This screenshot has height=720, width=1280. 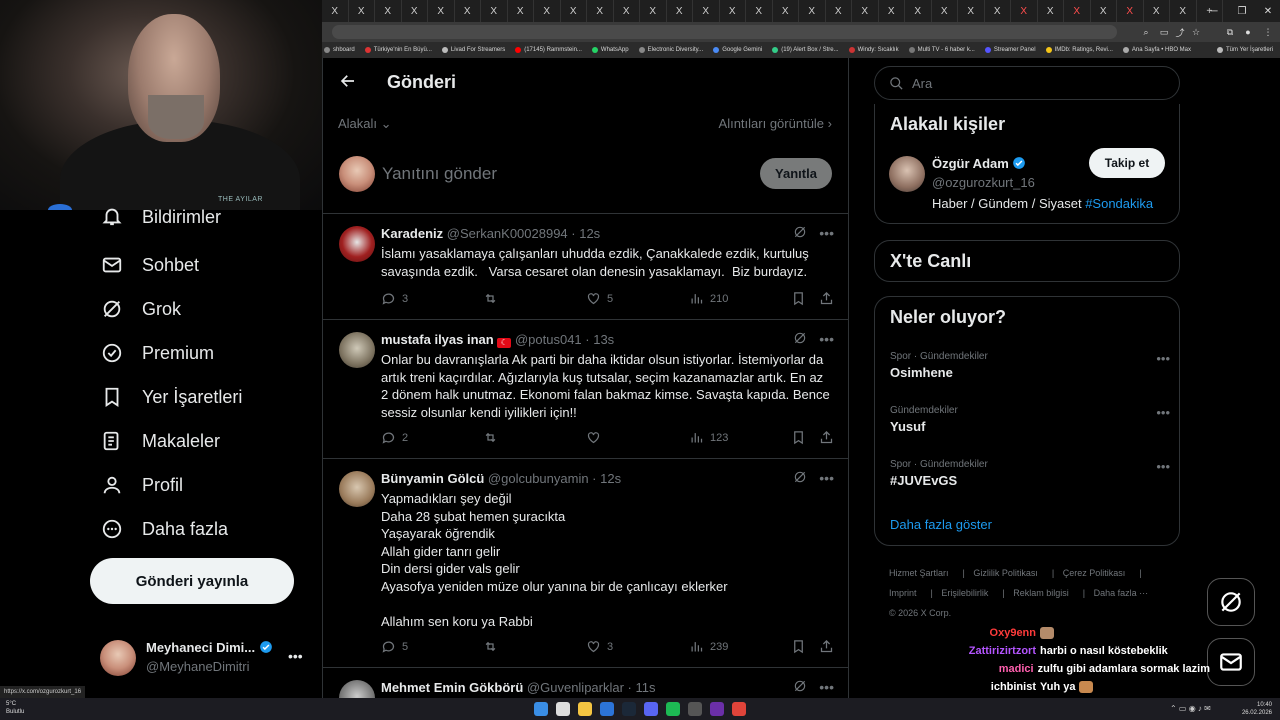 I want to click on bookmark-item: Ana Sayfa • HBO Max, so click(x=1156, y=50).